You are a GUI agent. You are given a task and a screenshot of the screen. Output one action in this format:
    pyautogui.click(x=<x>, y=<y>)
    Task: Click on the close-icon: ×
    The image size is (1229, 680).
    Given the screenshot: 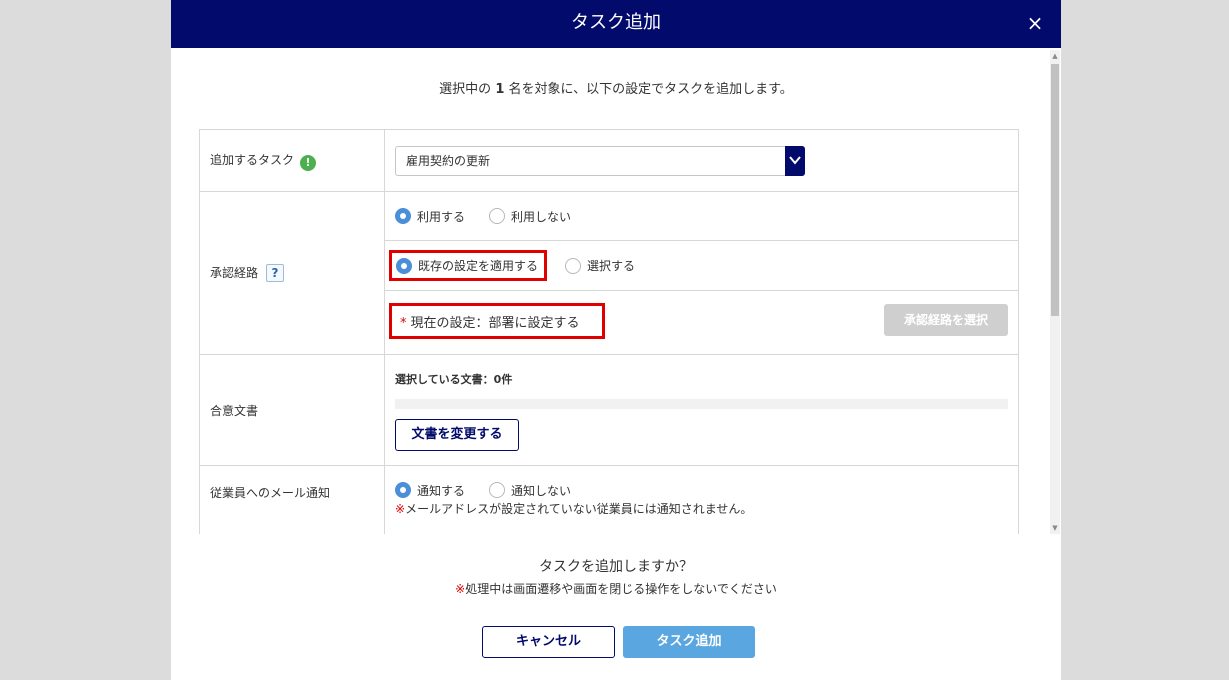 What is the action you would take?
    pyautogui.click(x=1035, y=23)
    